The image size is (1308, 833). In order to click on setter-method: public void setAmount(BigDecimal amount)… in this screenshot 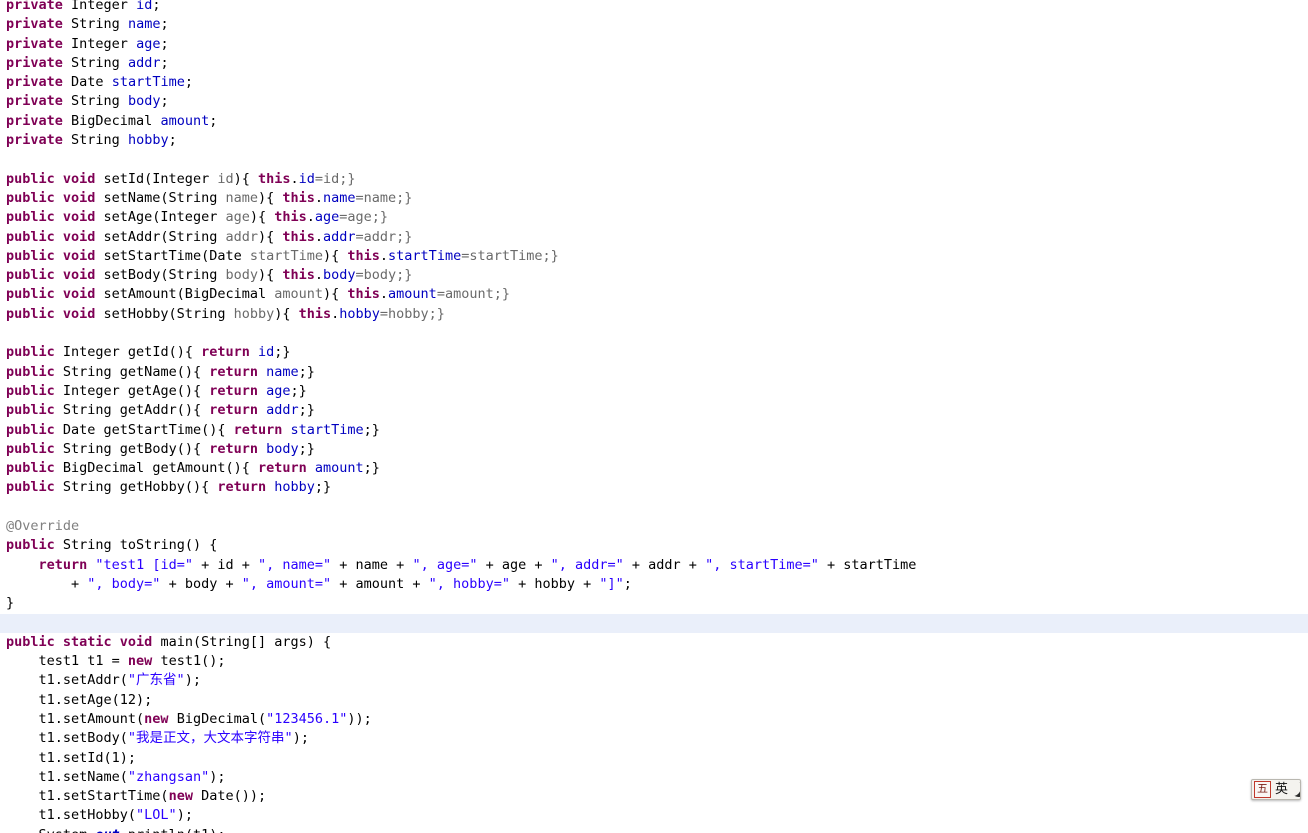, I will do `click(654, 294)`.